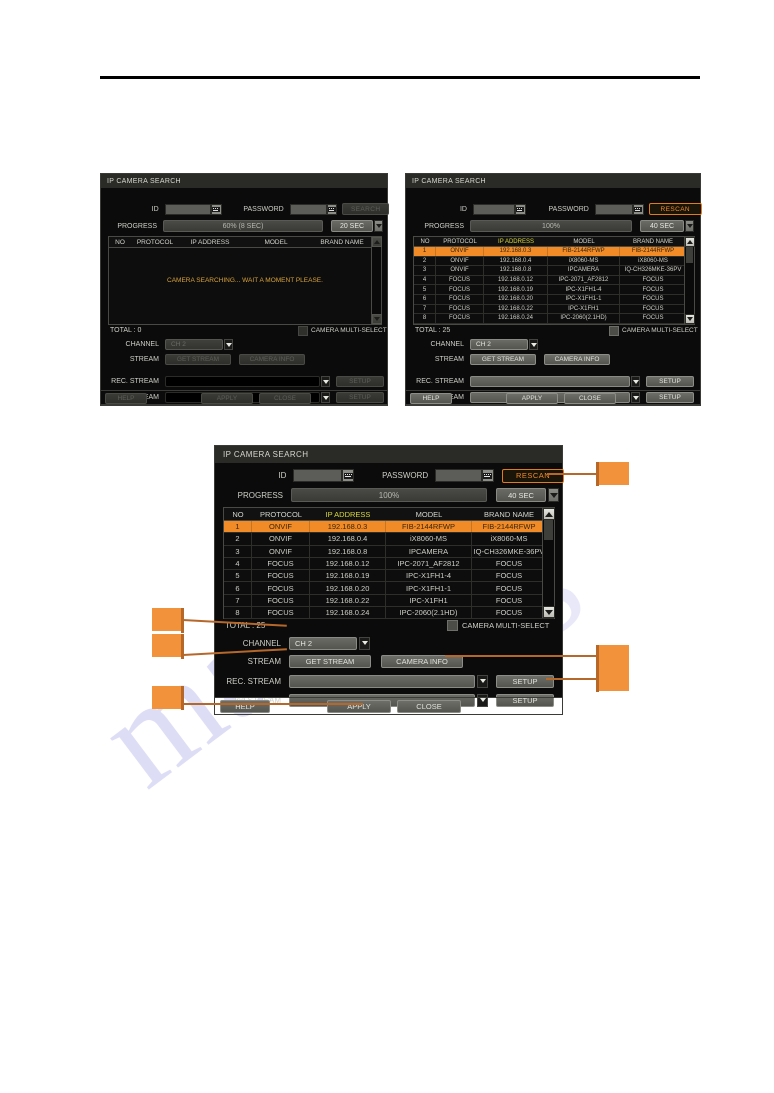 The width and height of the screenshot is (774, 1093). Describe the element at coordinates (584, 280) in the screenshot. I see `table-cell-model: IPC-2071_AF2812` at that location.